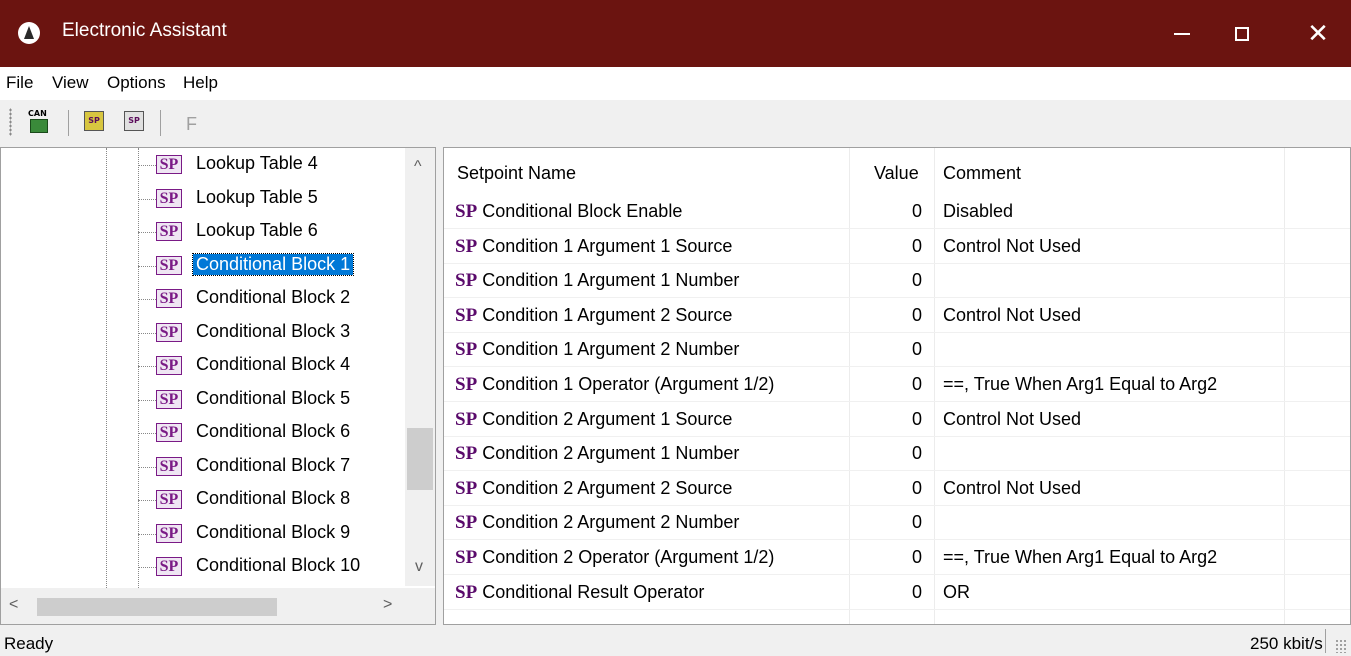 The image size is (1351, 656). I want to click on tree-item-label: Conditional Block 4, so click(273, 364).